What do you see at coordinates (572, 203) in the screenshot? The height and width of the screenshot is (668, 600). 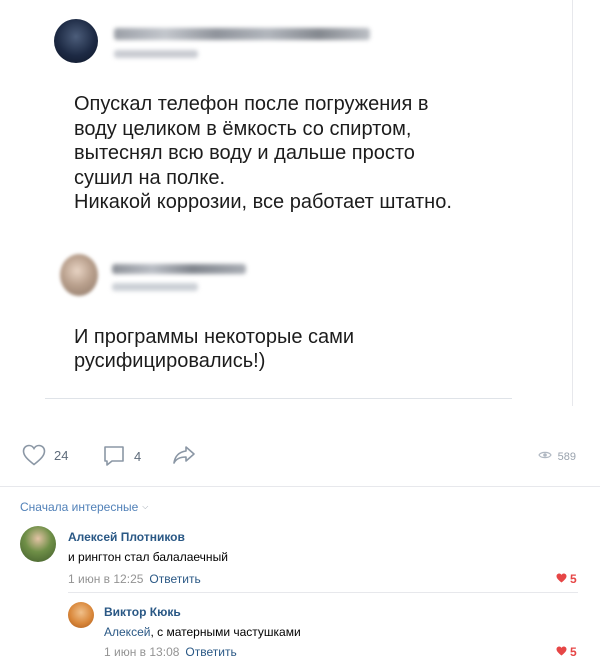 I see `card-edge` at bounding box center [572, 203].